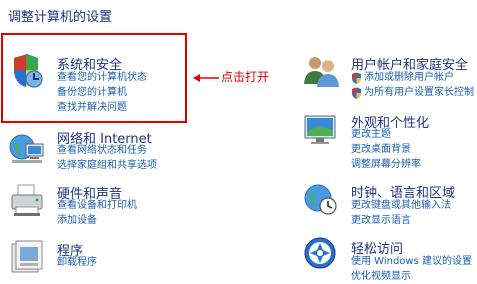 This screenshot has height=284, width=477. What do you see at coordinates (321, 129) in the screenshot?
I see `appearance-icon` at bounding box center [321, 129].